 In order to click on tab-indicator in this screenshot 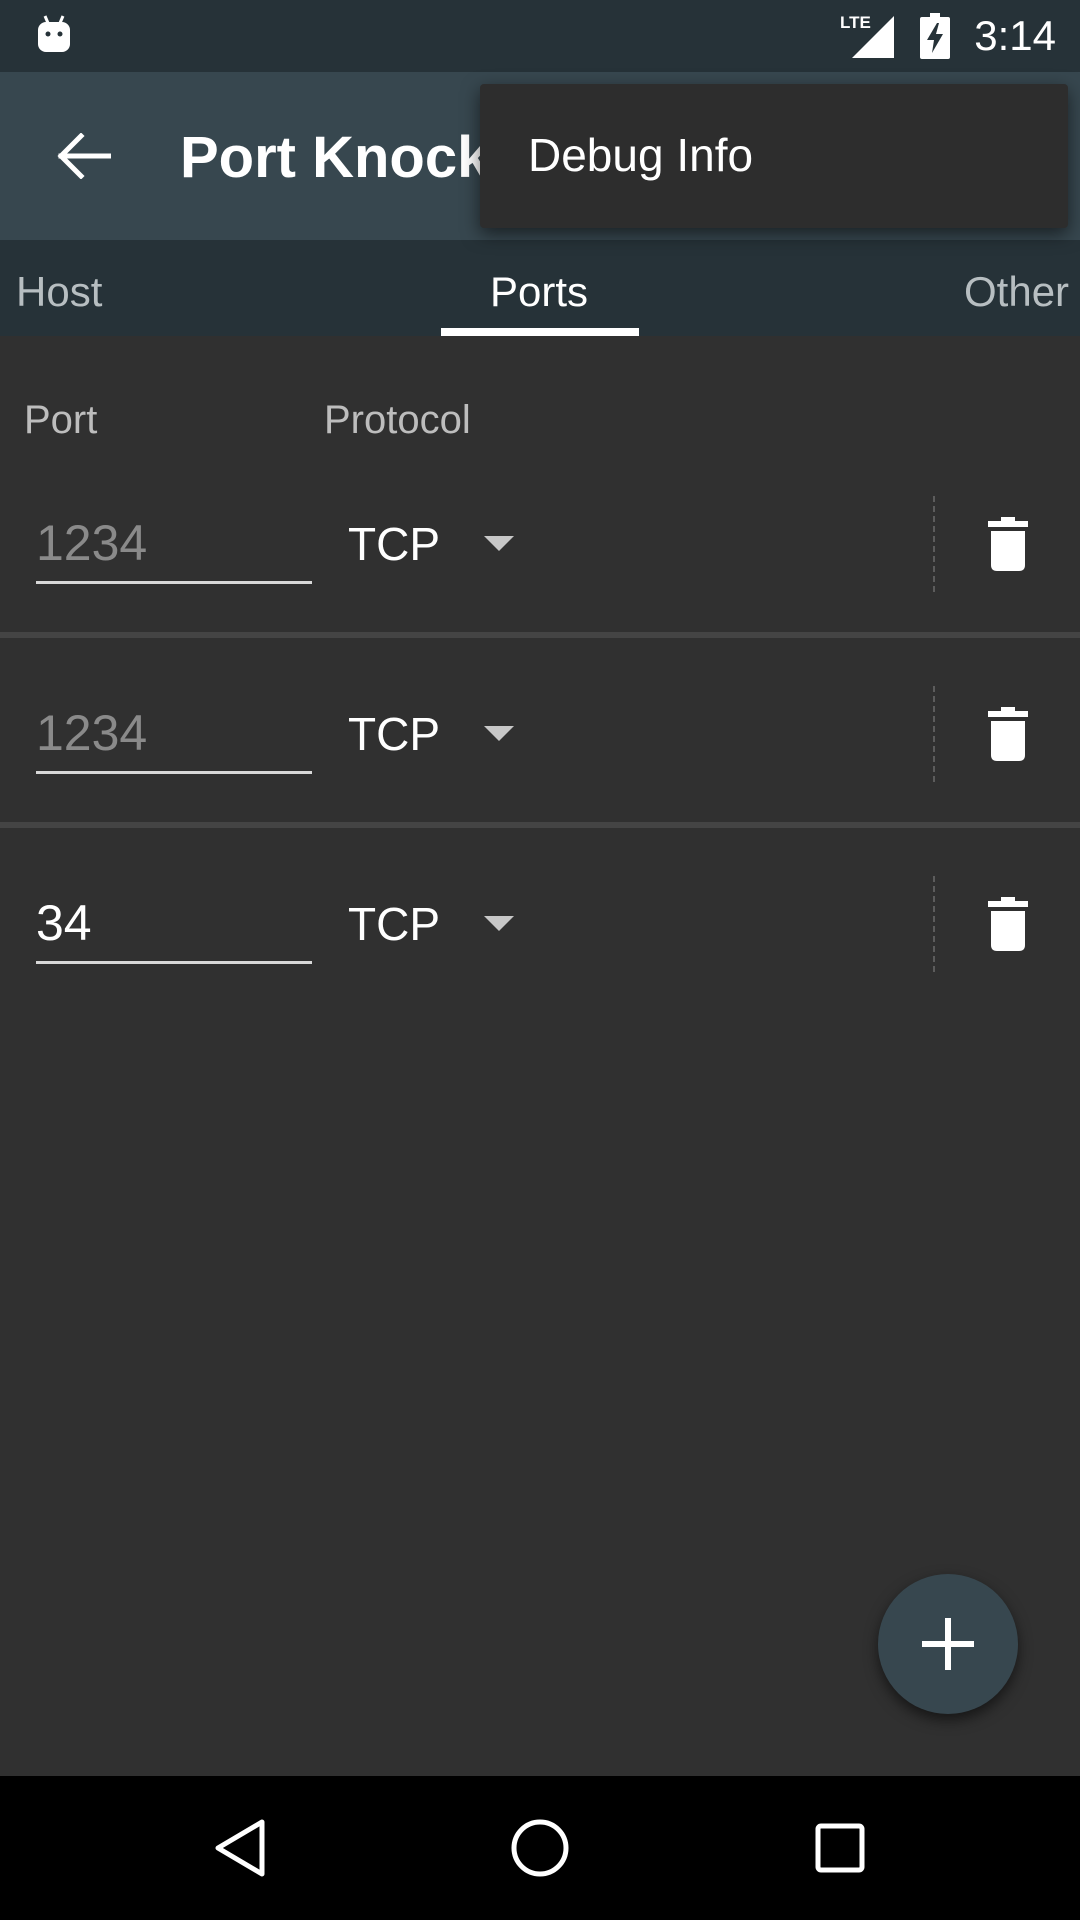, I will do `click(540, 332)`.